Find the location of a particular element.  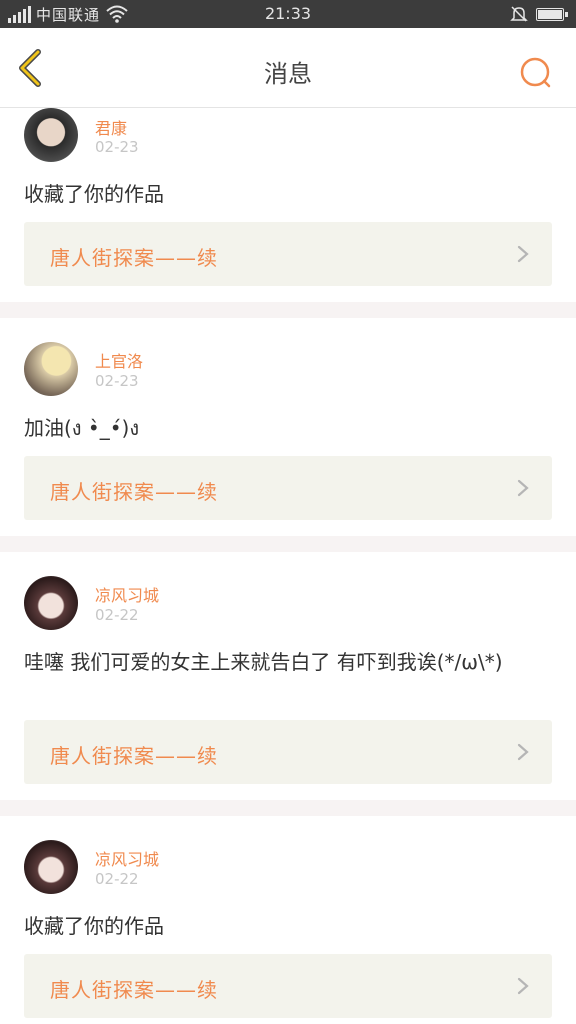

message-text: 加油(ง •̀_•́)ง is located at coordinates (82, 428).